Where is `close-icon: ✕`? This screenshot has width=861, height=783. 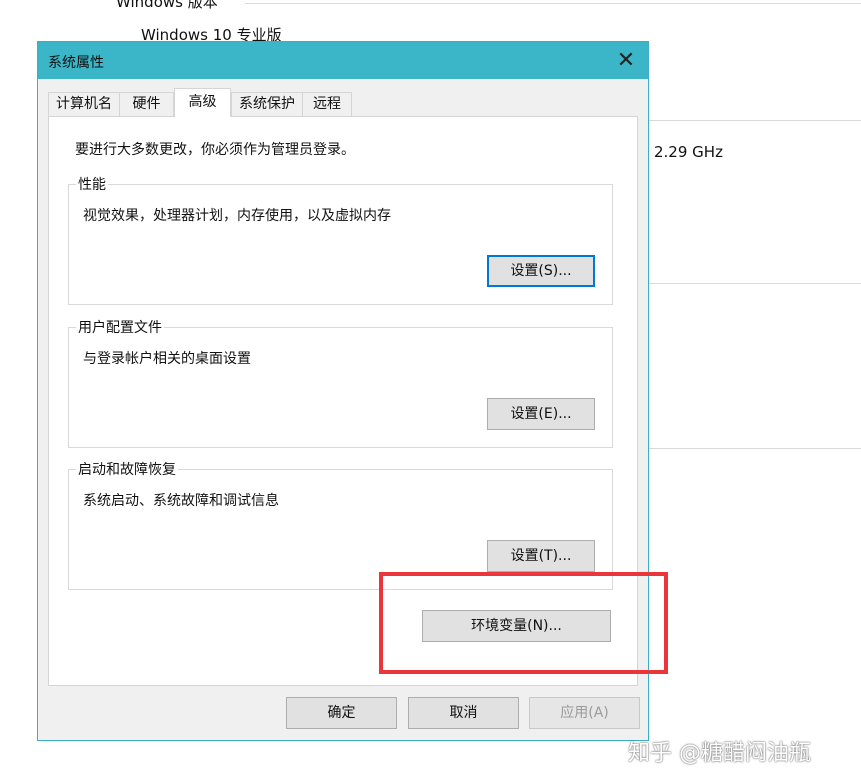 close-icon: ✕ is located at coordinates (626, 60).